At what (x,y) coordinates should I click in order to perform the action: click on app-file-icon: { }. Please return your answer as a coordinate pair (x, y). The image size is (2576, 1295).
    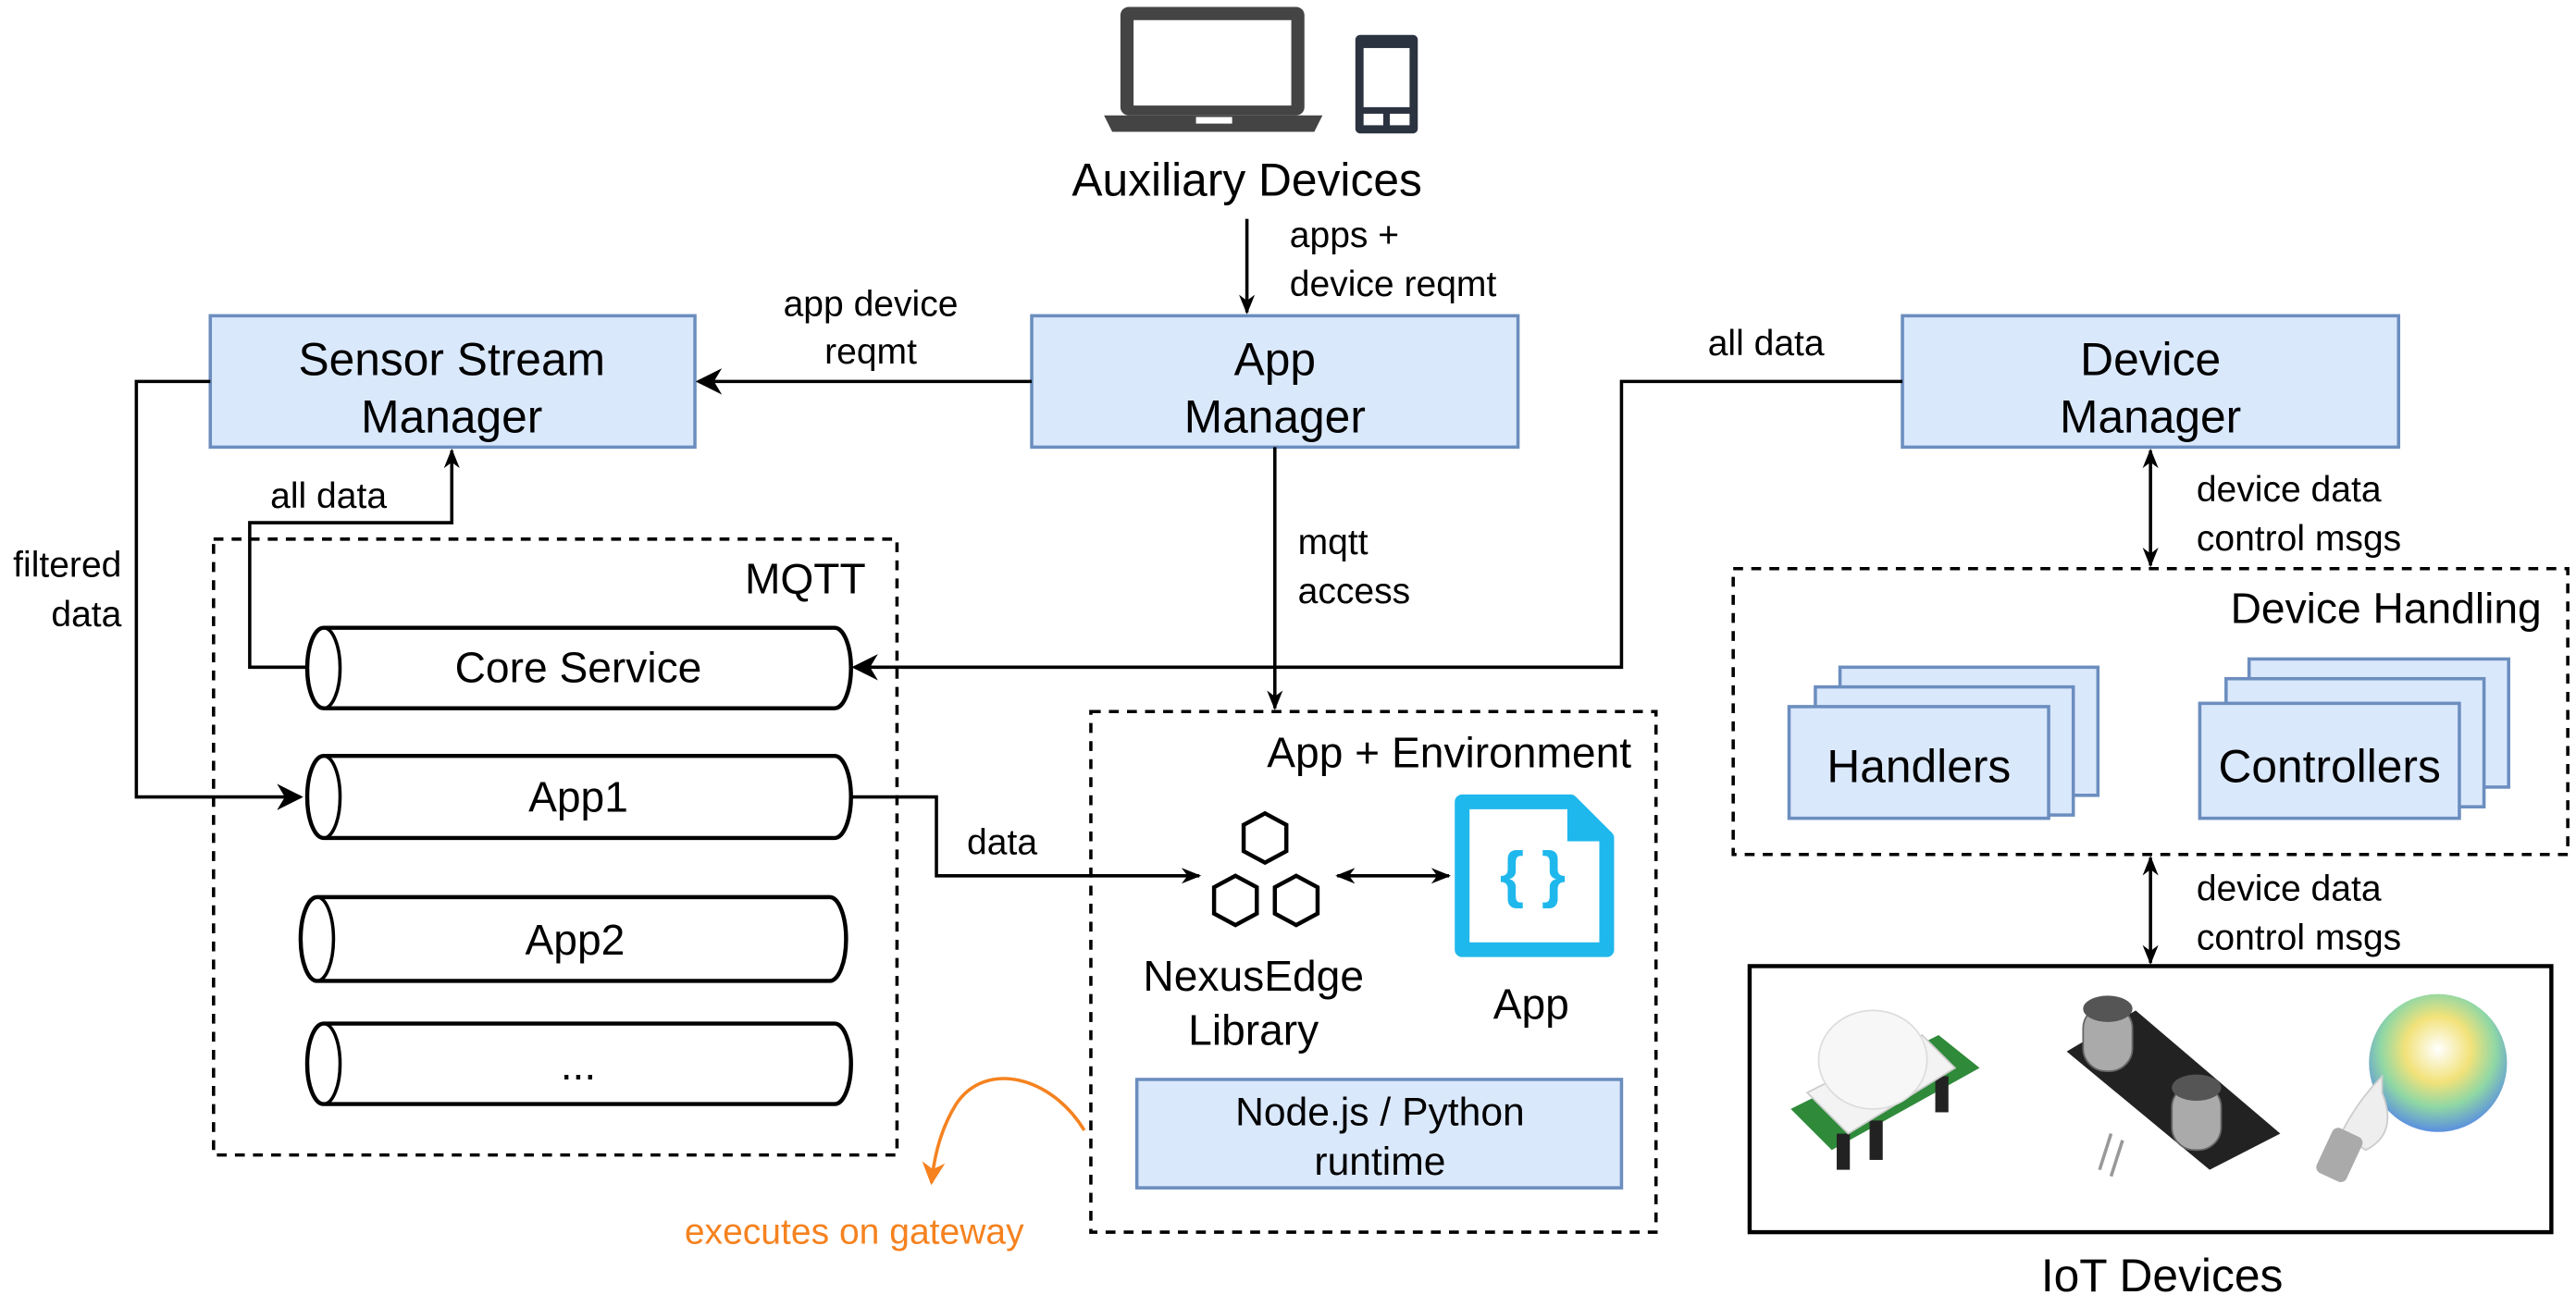
    Looking at the image, I should click on (1535, 876).